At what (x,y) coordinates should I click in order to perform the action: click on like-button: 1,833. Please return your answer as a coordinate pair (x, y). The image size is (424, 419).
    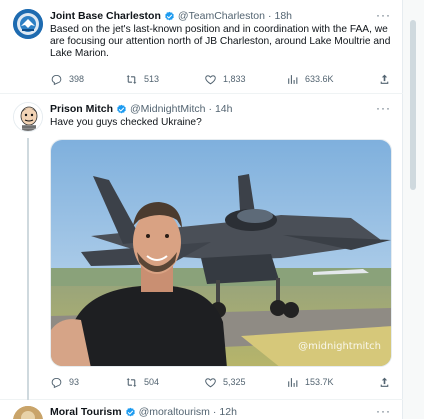
    Looking at the image, I should click on (225, 79).